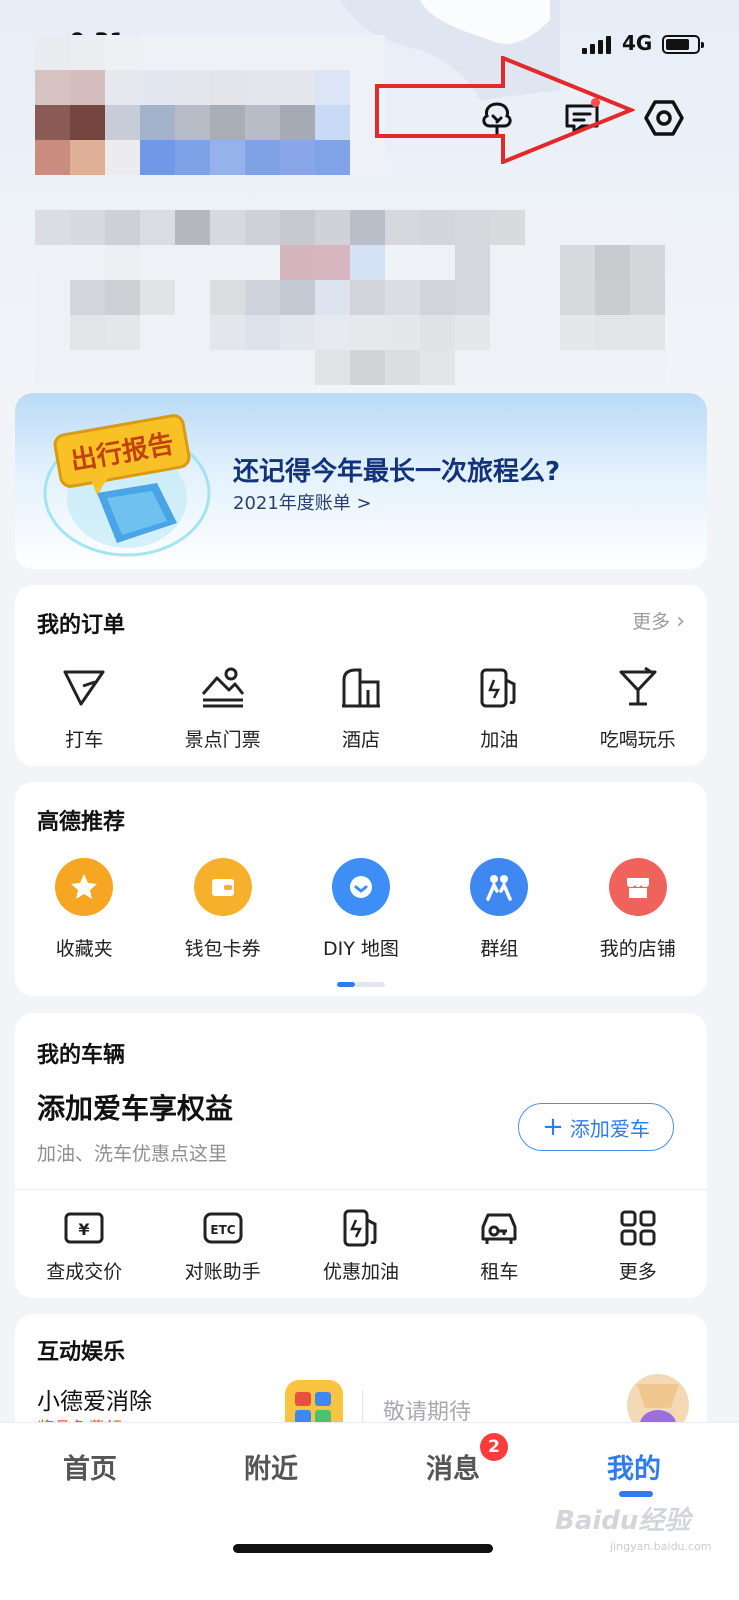 The width and height of the screenshot is (739, 1600). Describe the element at coordinates (94, 1399) in the screenshot. I see `game-name: 小德爱消除` at that location.